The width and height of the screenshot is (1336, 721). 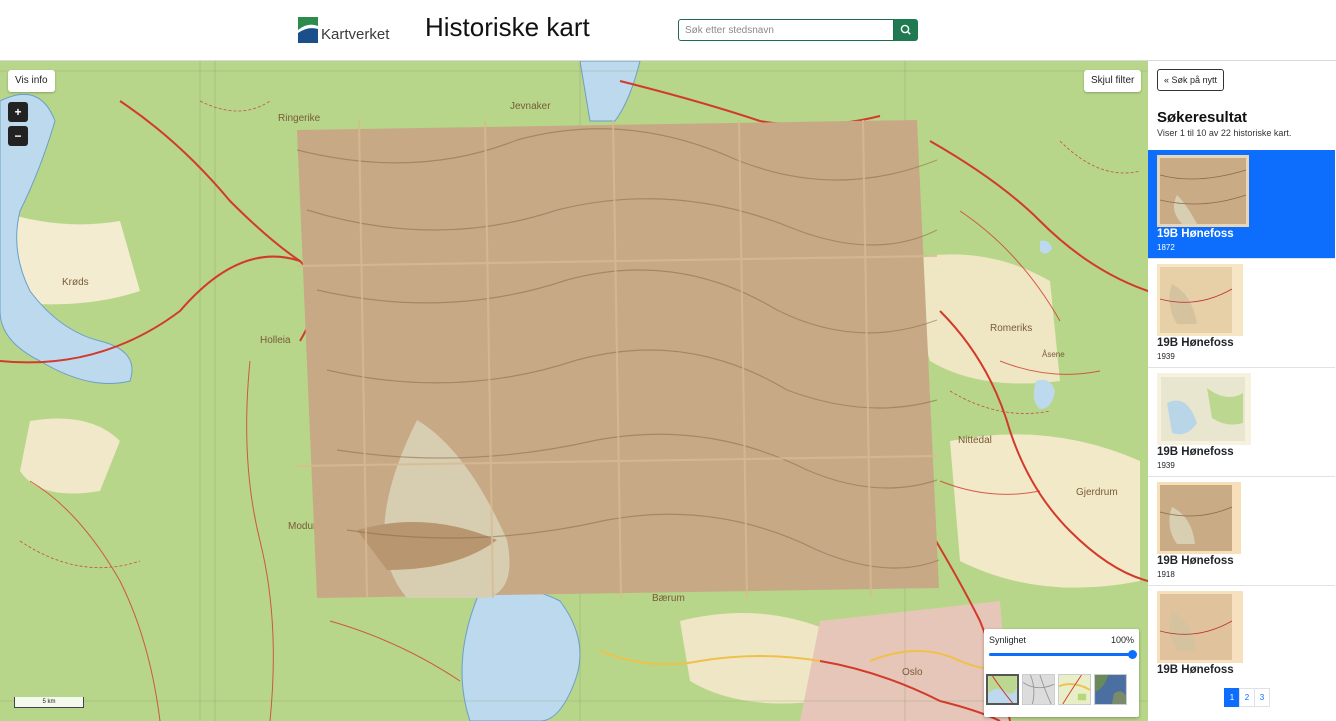 I want to click on scale-bar: 5 km, so click(x=49, y=702).